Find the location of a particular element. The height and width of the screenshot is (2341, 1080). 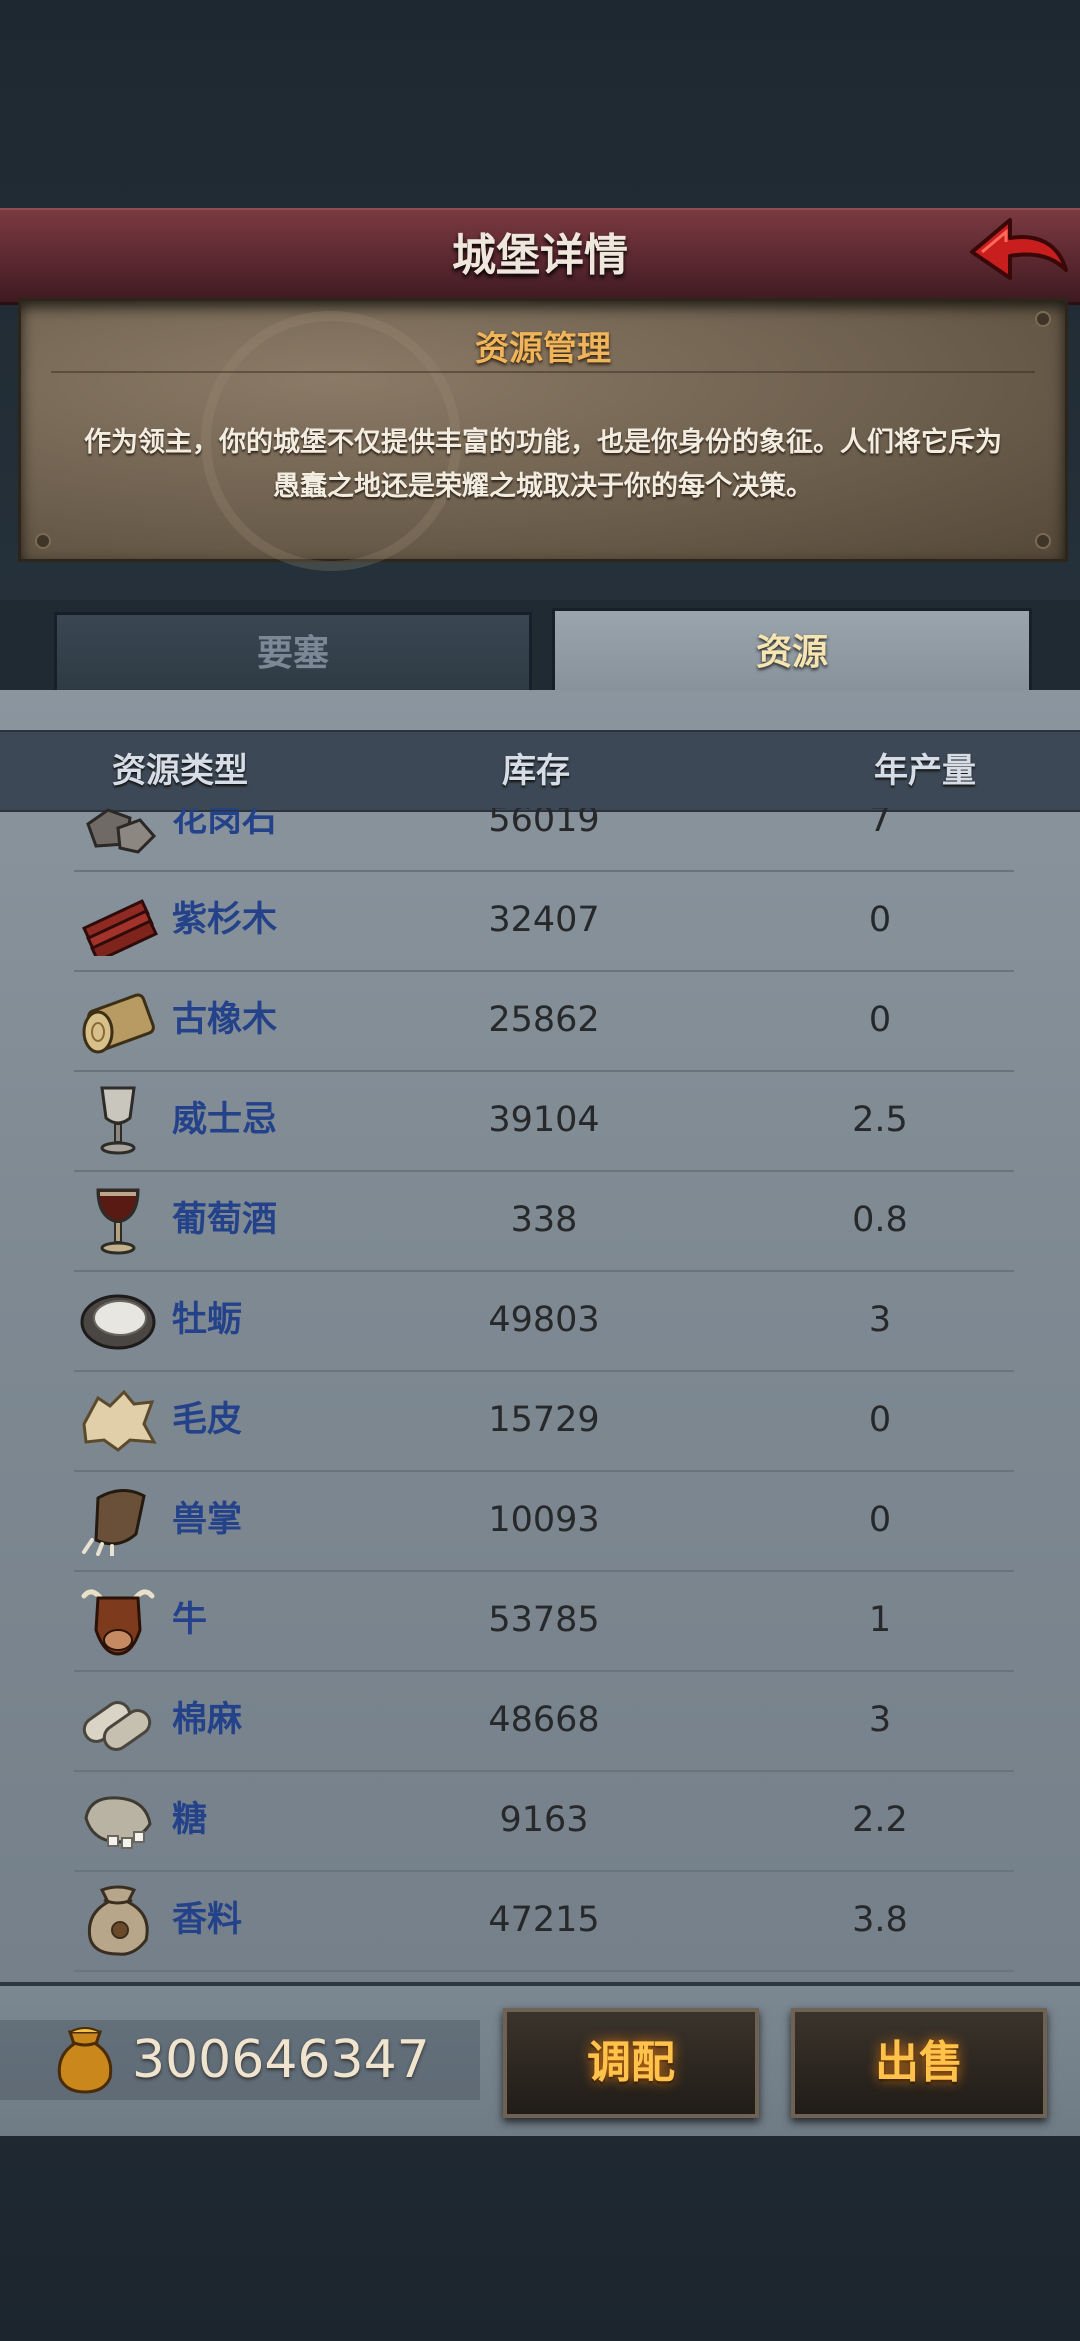

panel-title: 资源管理 is located at coordinates (543, 349).